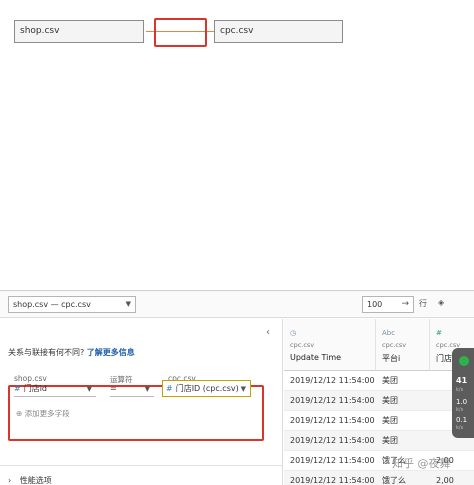 The width and height of the screenshot is (474, 485). I want to click on connection-select-label: shop.csv — cpc.csv, so click(52, 304).